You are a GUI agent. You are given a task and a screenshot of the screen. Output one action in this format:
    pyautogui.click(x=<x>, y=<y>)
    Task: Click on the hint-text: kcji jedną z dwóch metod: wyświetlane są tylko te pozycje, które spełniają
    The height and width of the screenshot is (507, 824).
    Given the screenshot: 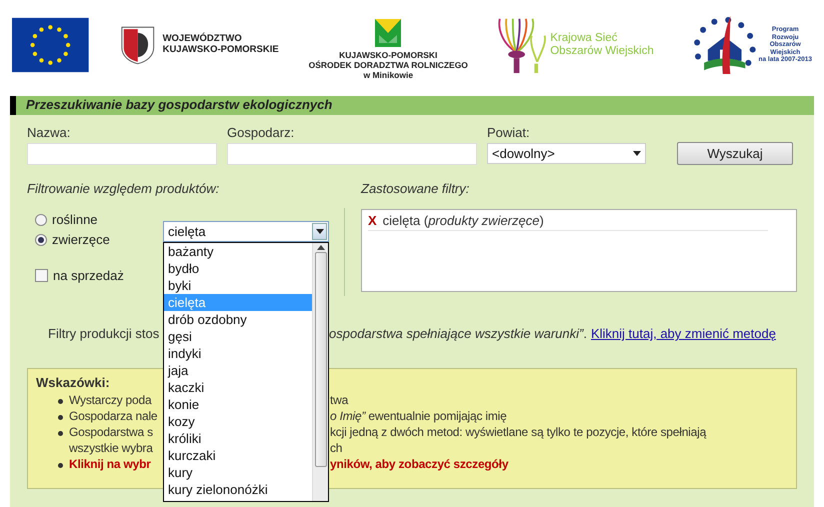 What is the action you would take?
    pyautogui.click(x=519, y=432)
    